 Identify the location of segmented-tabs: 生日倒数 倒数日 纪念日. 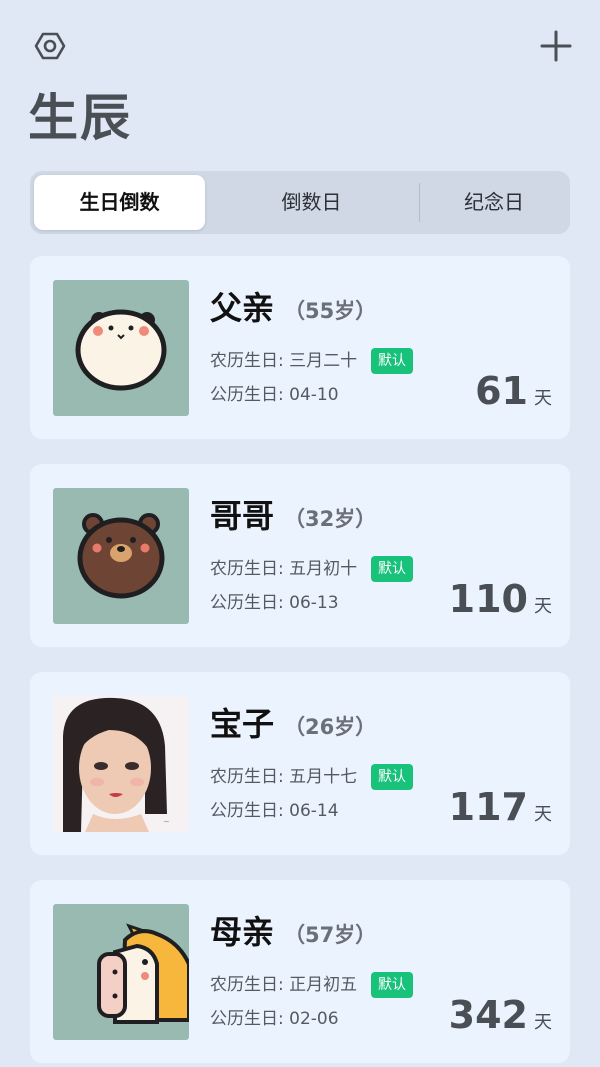
(300, 202).